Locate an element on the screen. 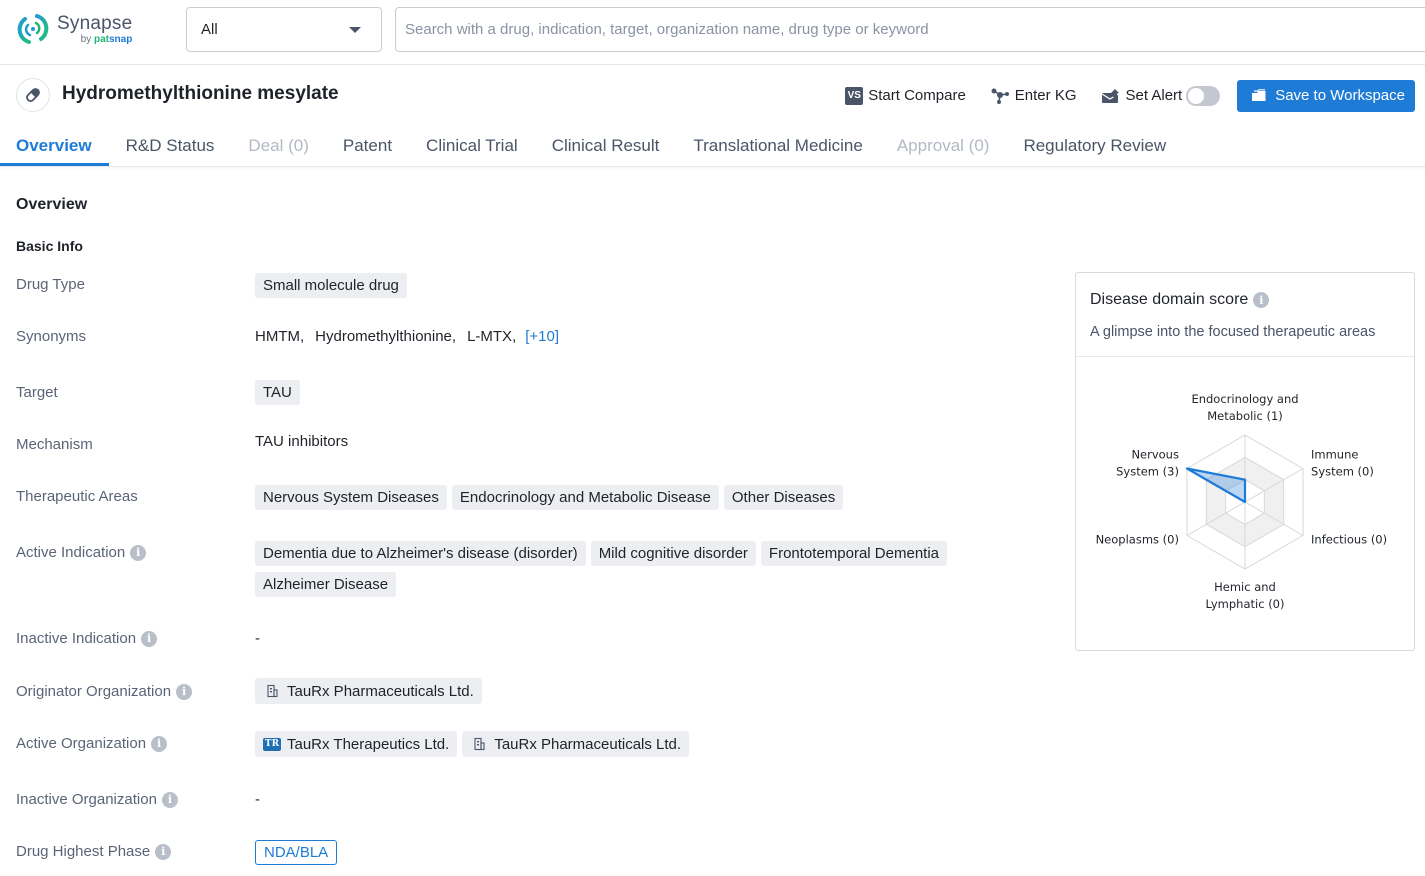 The height and width of the screenshot is (876, 1425). radar-axis-label-line: Immune is located at coordinates (1334, 455).